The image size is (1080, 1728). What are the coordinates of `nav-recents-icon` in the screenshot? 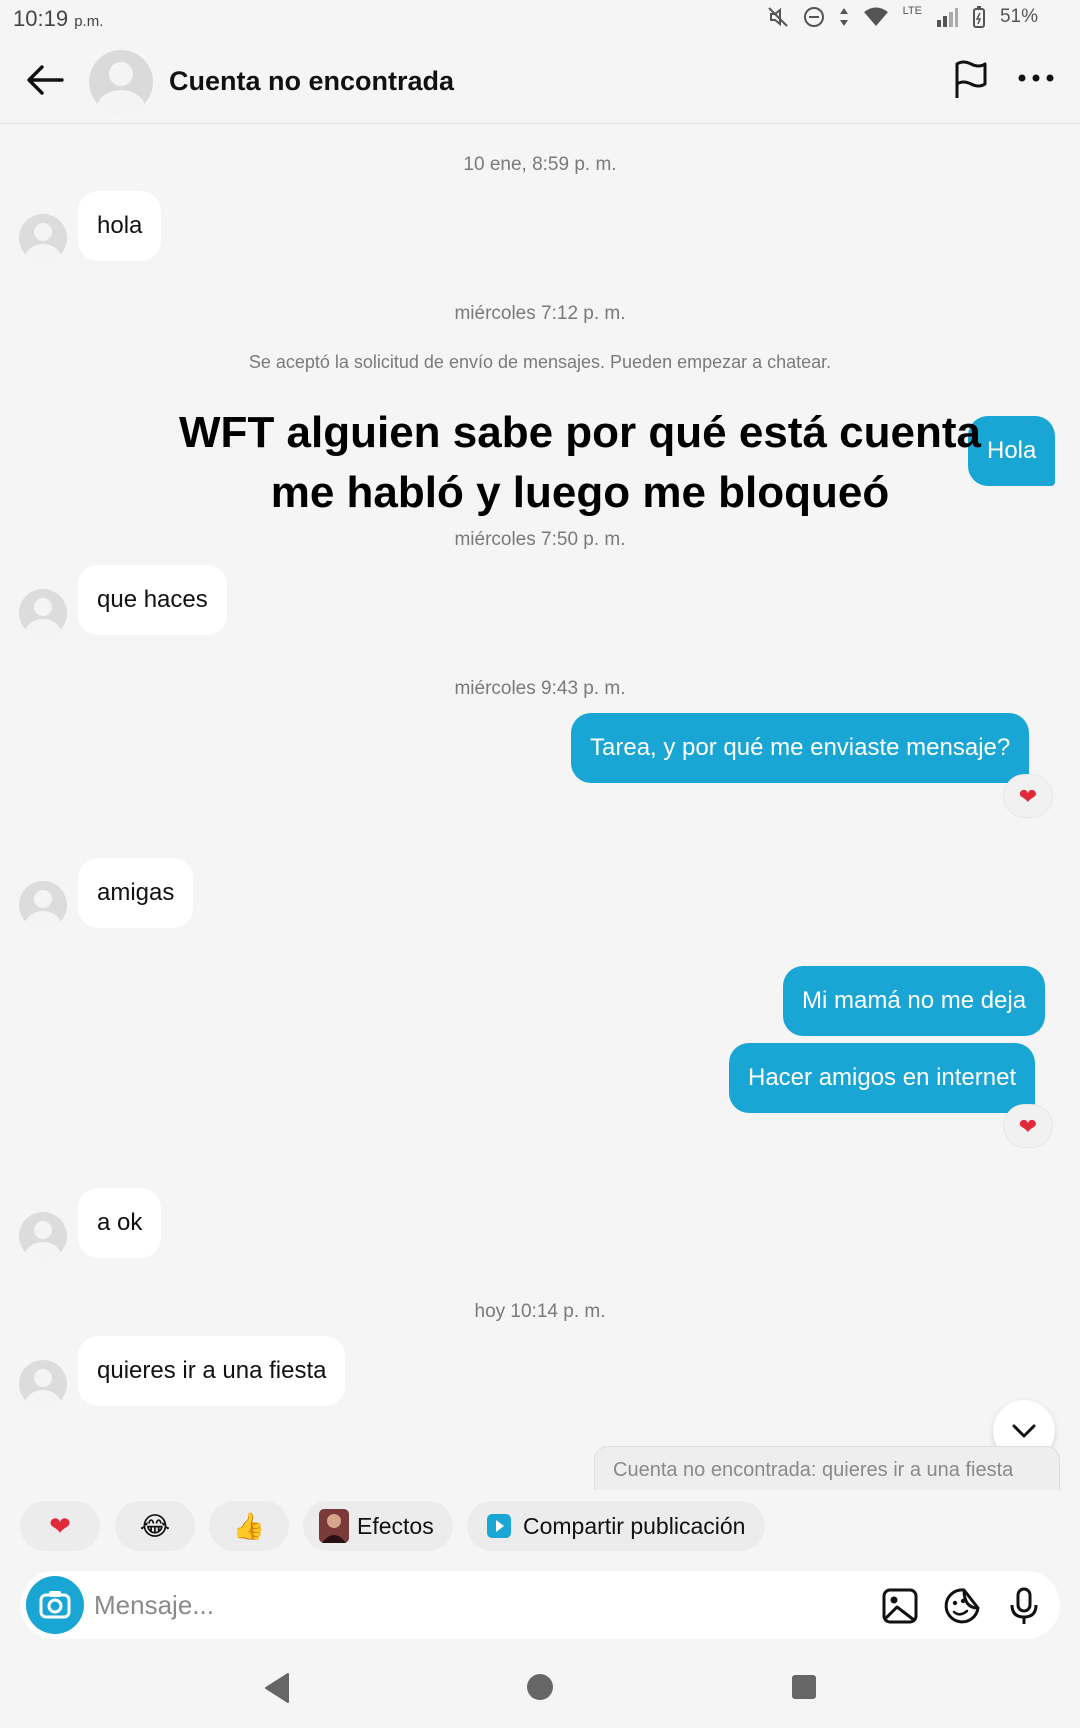 It's located at (804, 1687).